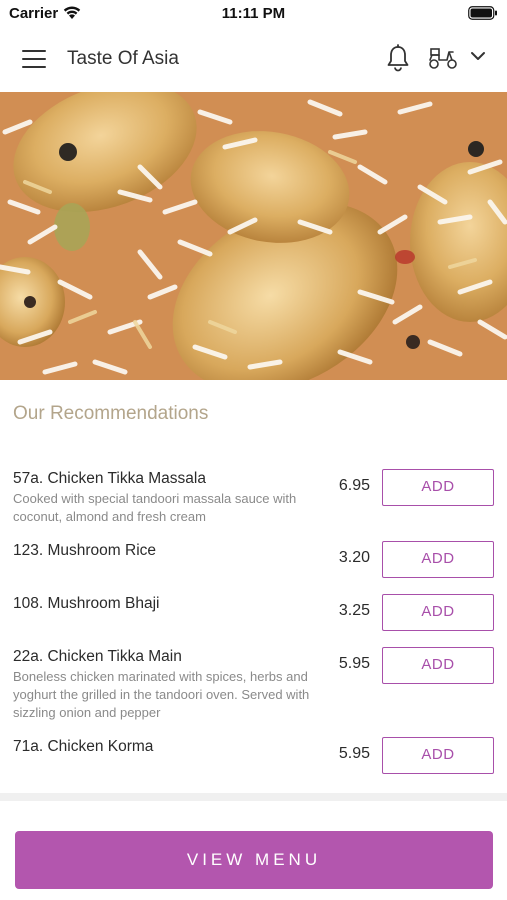 The image size is (507, 900). Describe the element at coordinates (123, 58) in the screenshot. I see `page-title: Taste Of Asia` at that location.